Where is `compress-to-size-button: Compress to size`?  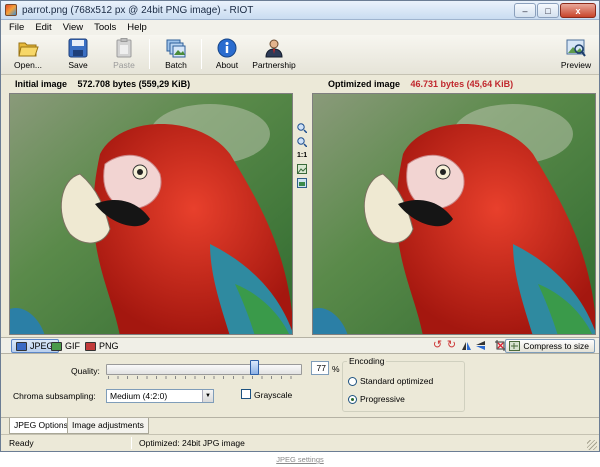
compress-to-size-button: Compress to size is located at coordinates (550, 346).